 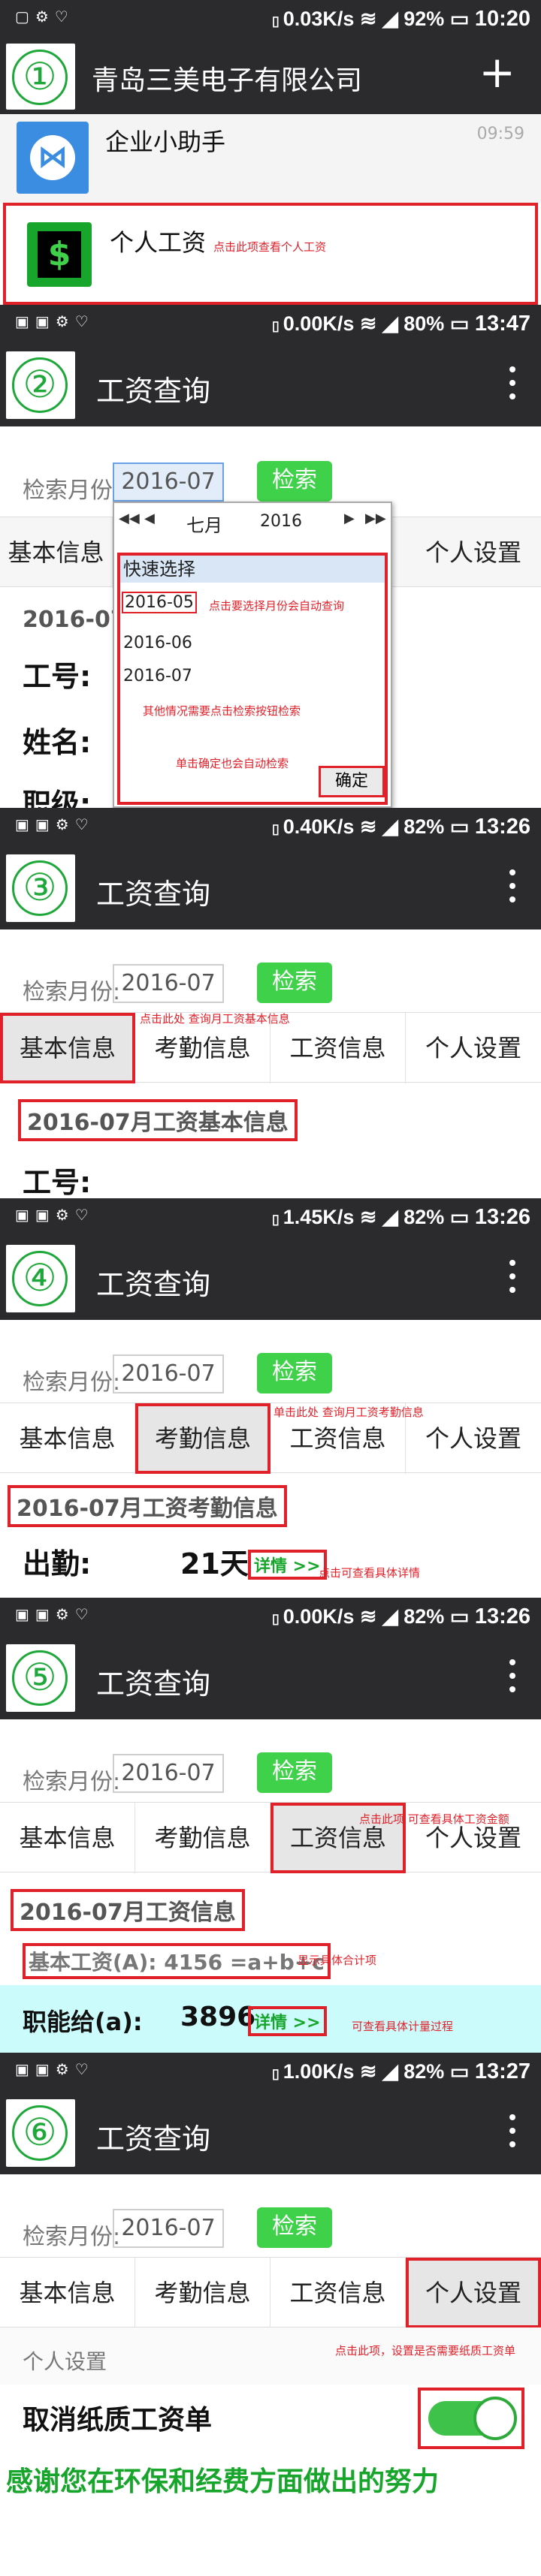 I want to click on salary-note: 点击此项查看个人工资, so click(x=270, y=247).